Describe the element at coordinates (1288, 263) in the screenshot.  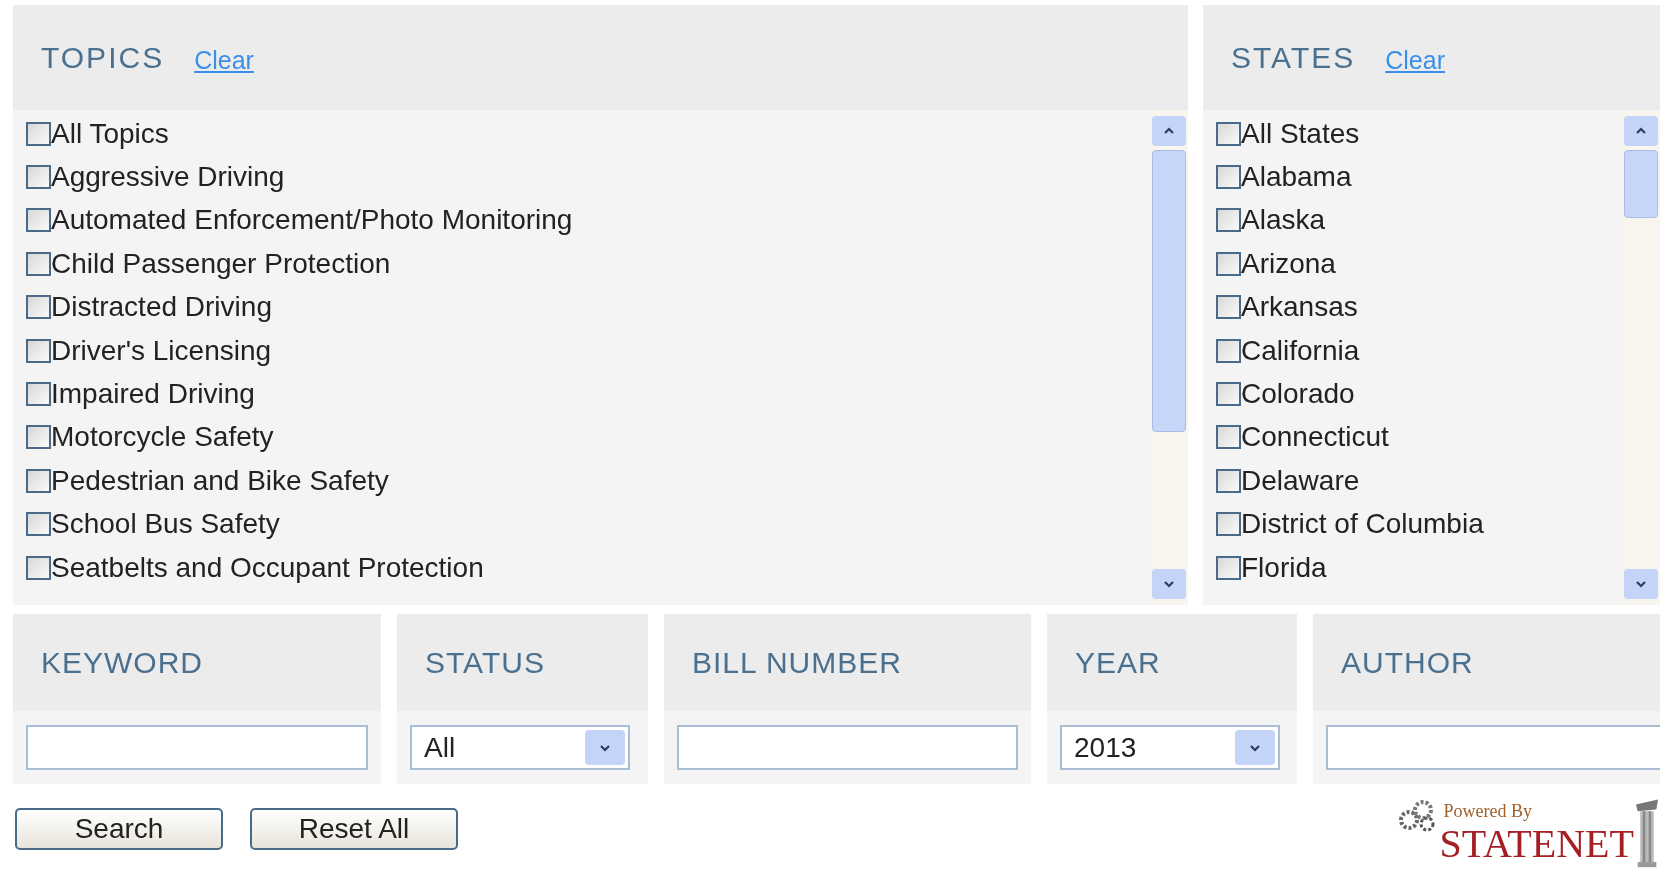
I see `checkbox-label: Arizona` at that location.